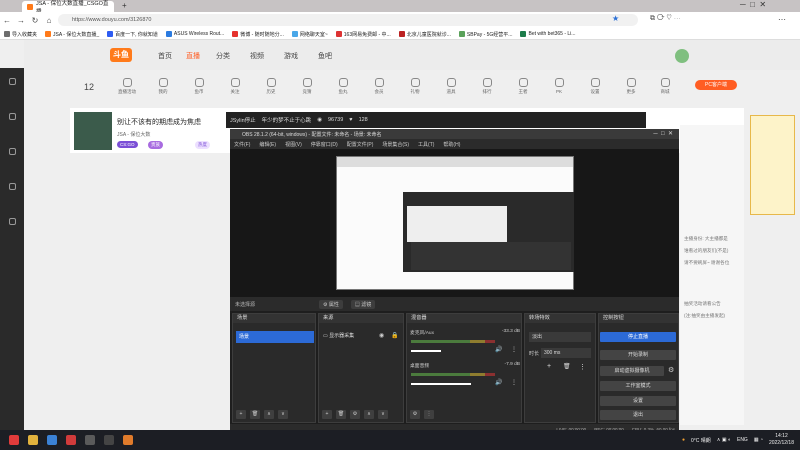  I want to click on category-item: 关注, so click(235, 86).